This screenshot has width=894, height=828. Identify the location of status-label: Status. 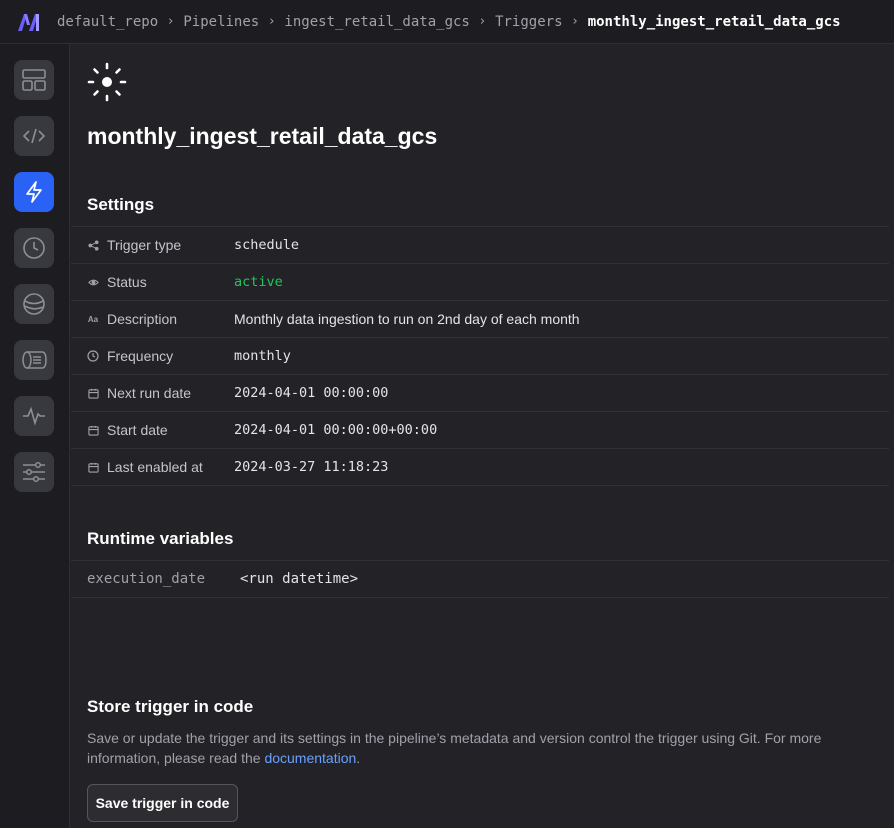
(127, 282).